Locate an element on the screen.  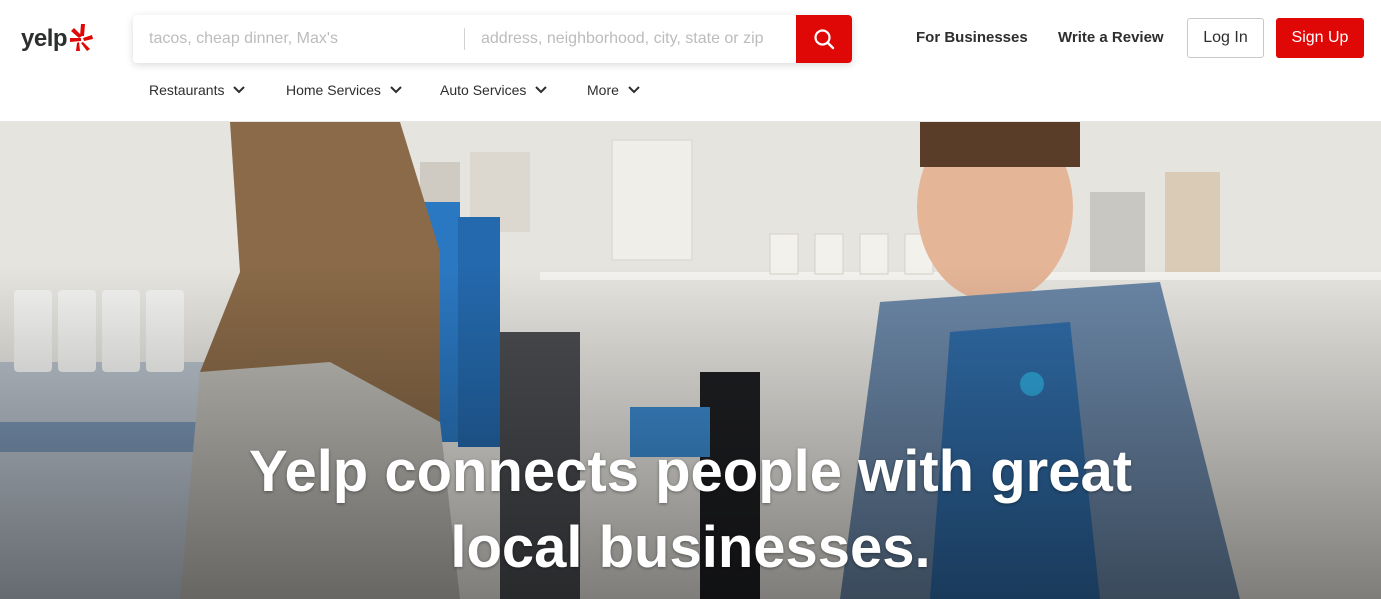
category-home-services: Home Services is located at coordinates (344, 90).